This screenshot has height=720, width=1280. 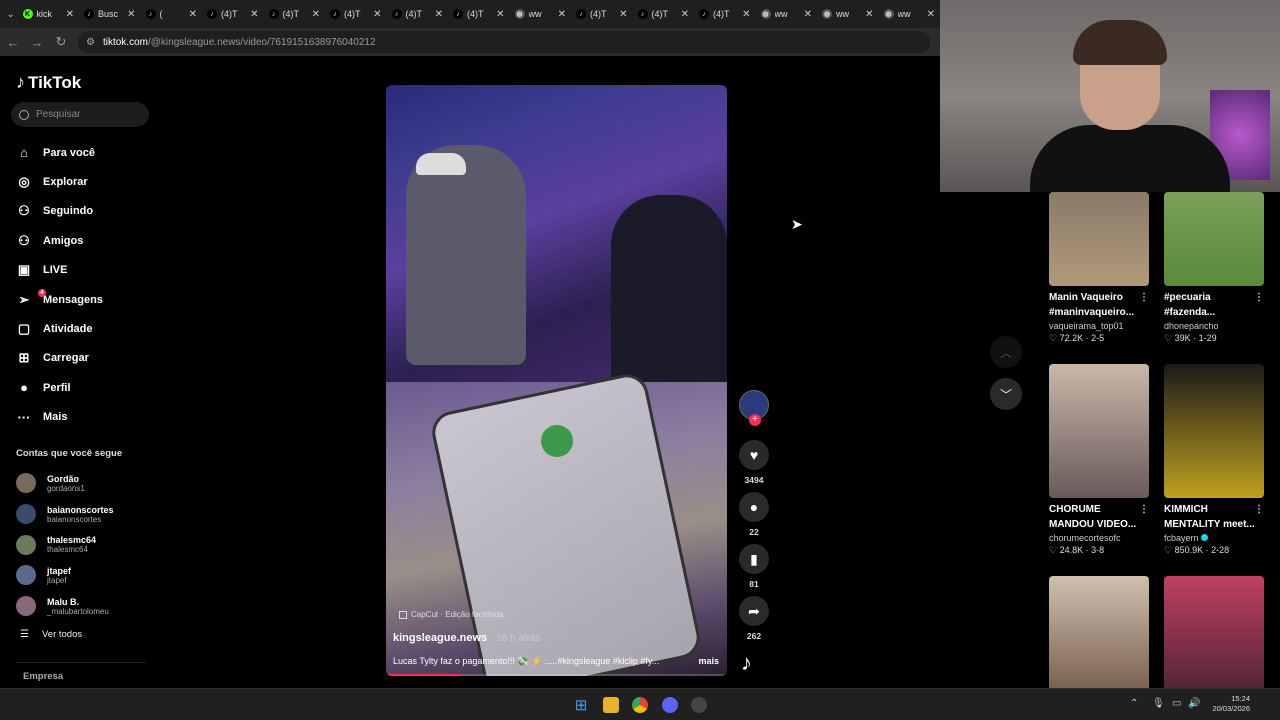 I want to click on video-user: dhonepancho, so click(x=1214, y=326).